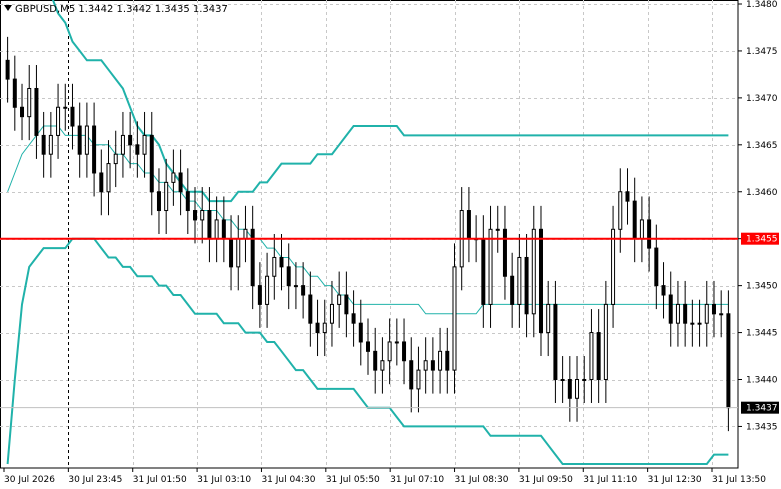  What do you see at coordinates (45, 9) in the screenshot?
I see `symbol-timeframe: GBPUSD,M5` at bounding box center [45, 9].